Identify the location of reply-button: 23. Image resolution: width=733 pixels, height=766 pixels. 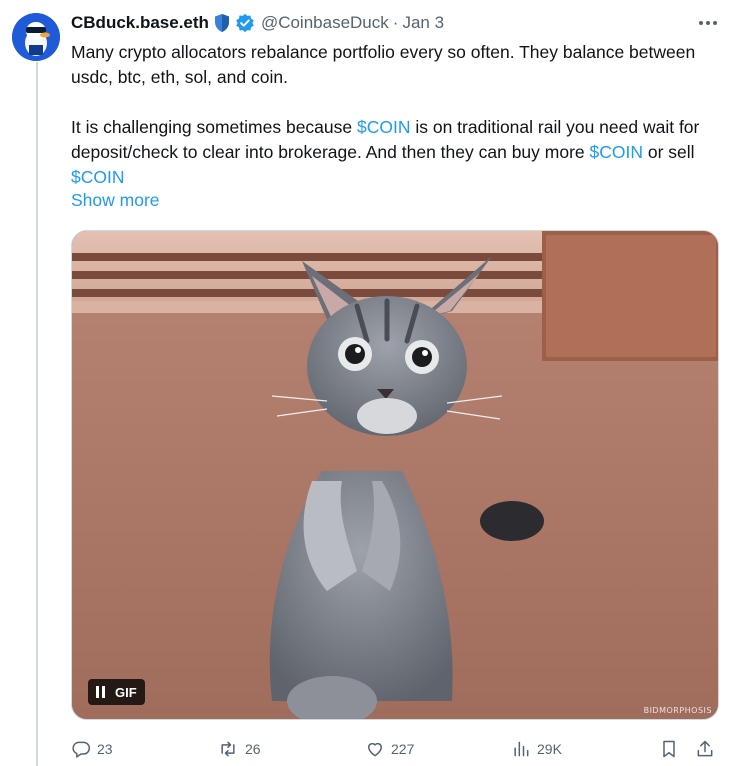
(92, 749).